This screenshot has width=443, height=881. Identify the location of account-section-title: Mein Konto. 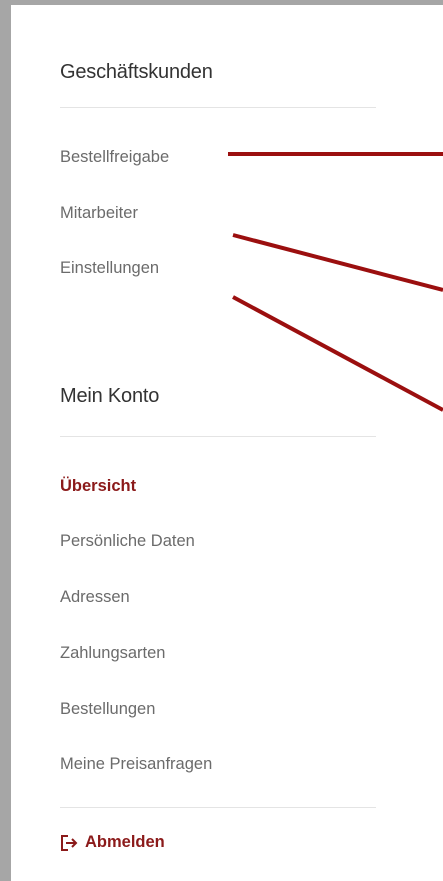
(110, 396).